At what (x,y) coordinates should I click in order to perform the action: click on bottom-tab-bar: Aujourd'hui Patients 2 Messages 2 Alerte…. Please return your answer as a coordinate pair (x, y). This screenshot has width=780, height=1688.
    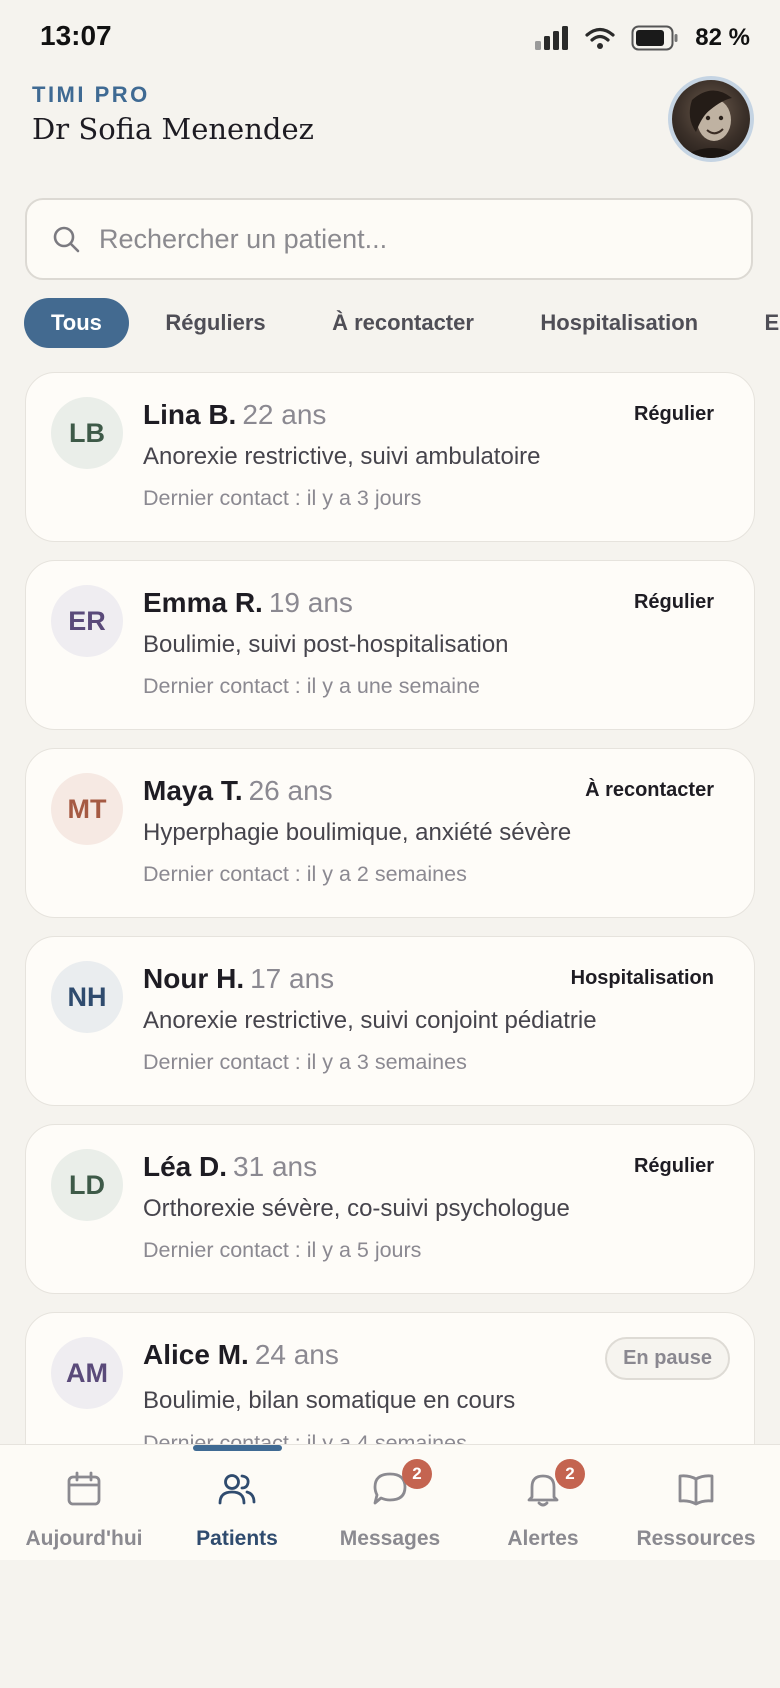
    Looking at the image, I should click on (390, 1502).